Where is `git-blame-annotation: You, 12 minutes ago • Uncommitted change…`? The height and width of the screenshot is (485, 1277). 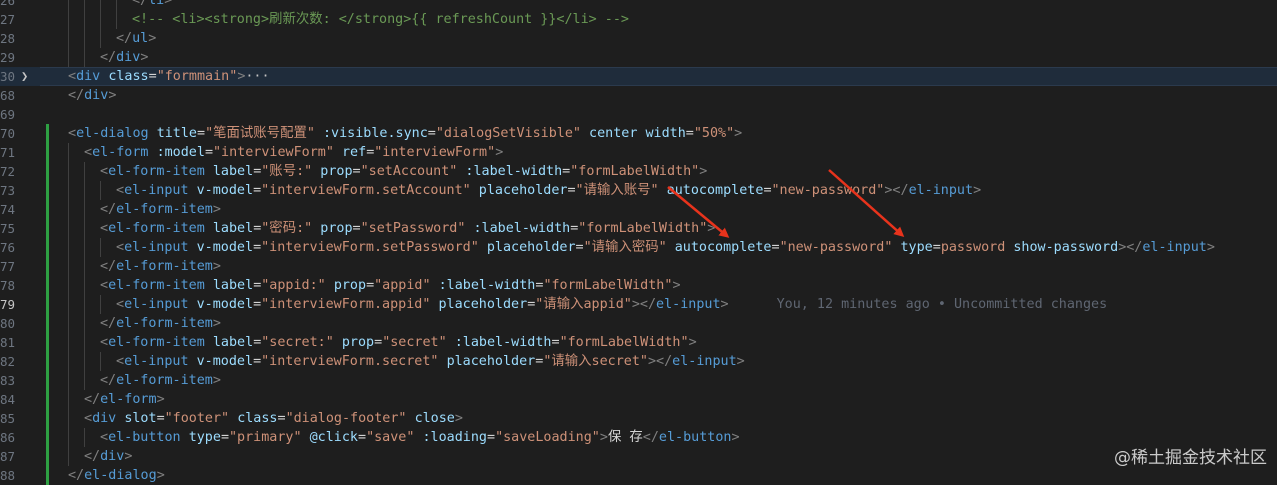
git-blame-annotation: You, 12 minutes ago • Uncommitted change… is located at coordinates (942, 304).